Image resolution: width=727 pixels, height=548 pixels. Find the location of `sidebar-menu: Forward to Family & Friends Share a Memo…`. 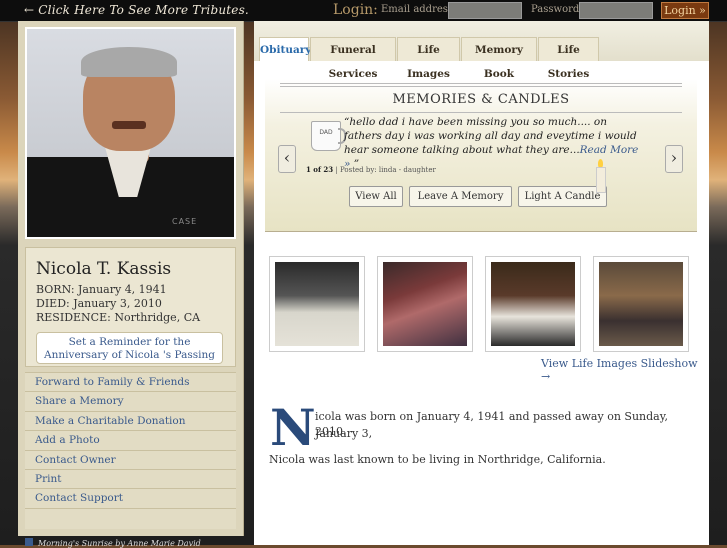

sidebar-menu: Forward to Family & Friends Share a Memo… is located at coordinates (130, 450).